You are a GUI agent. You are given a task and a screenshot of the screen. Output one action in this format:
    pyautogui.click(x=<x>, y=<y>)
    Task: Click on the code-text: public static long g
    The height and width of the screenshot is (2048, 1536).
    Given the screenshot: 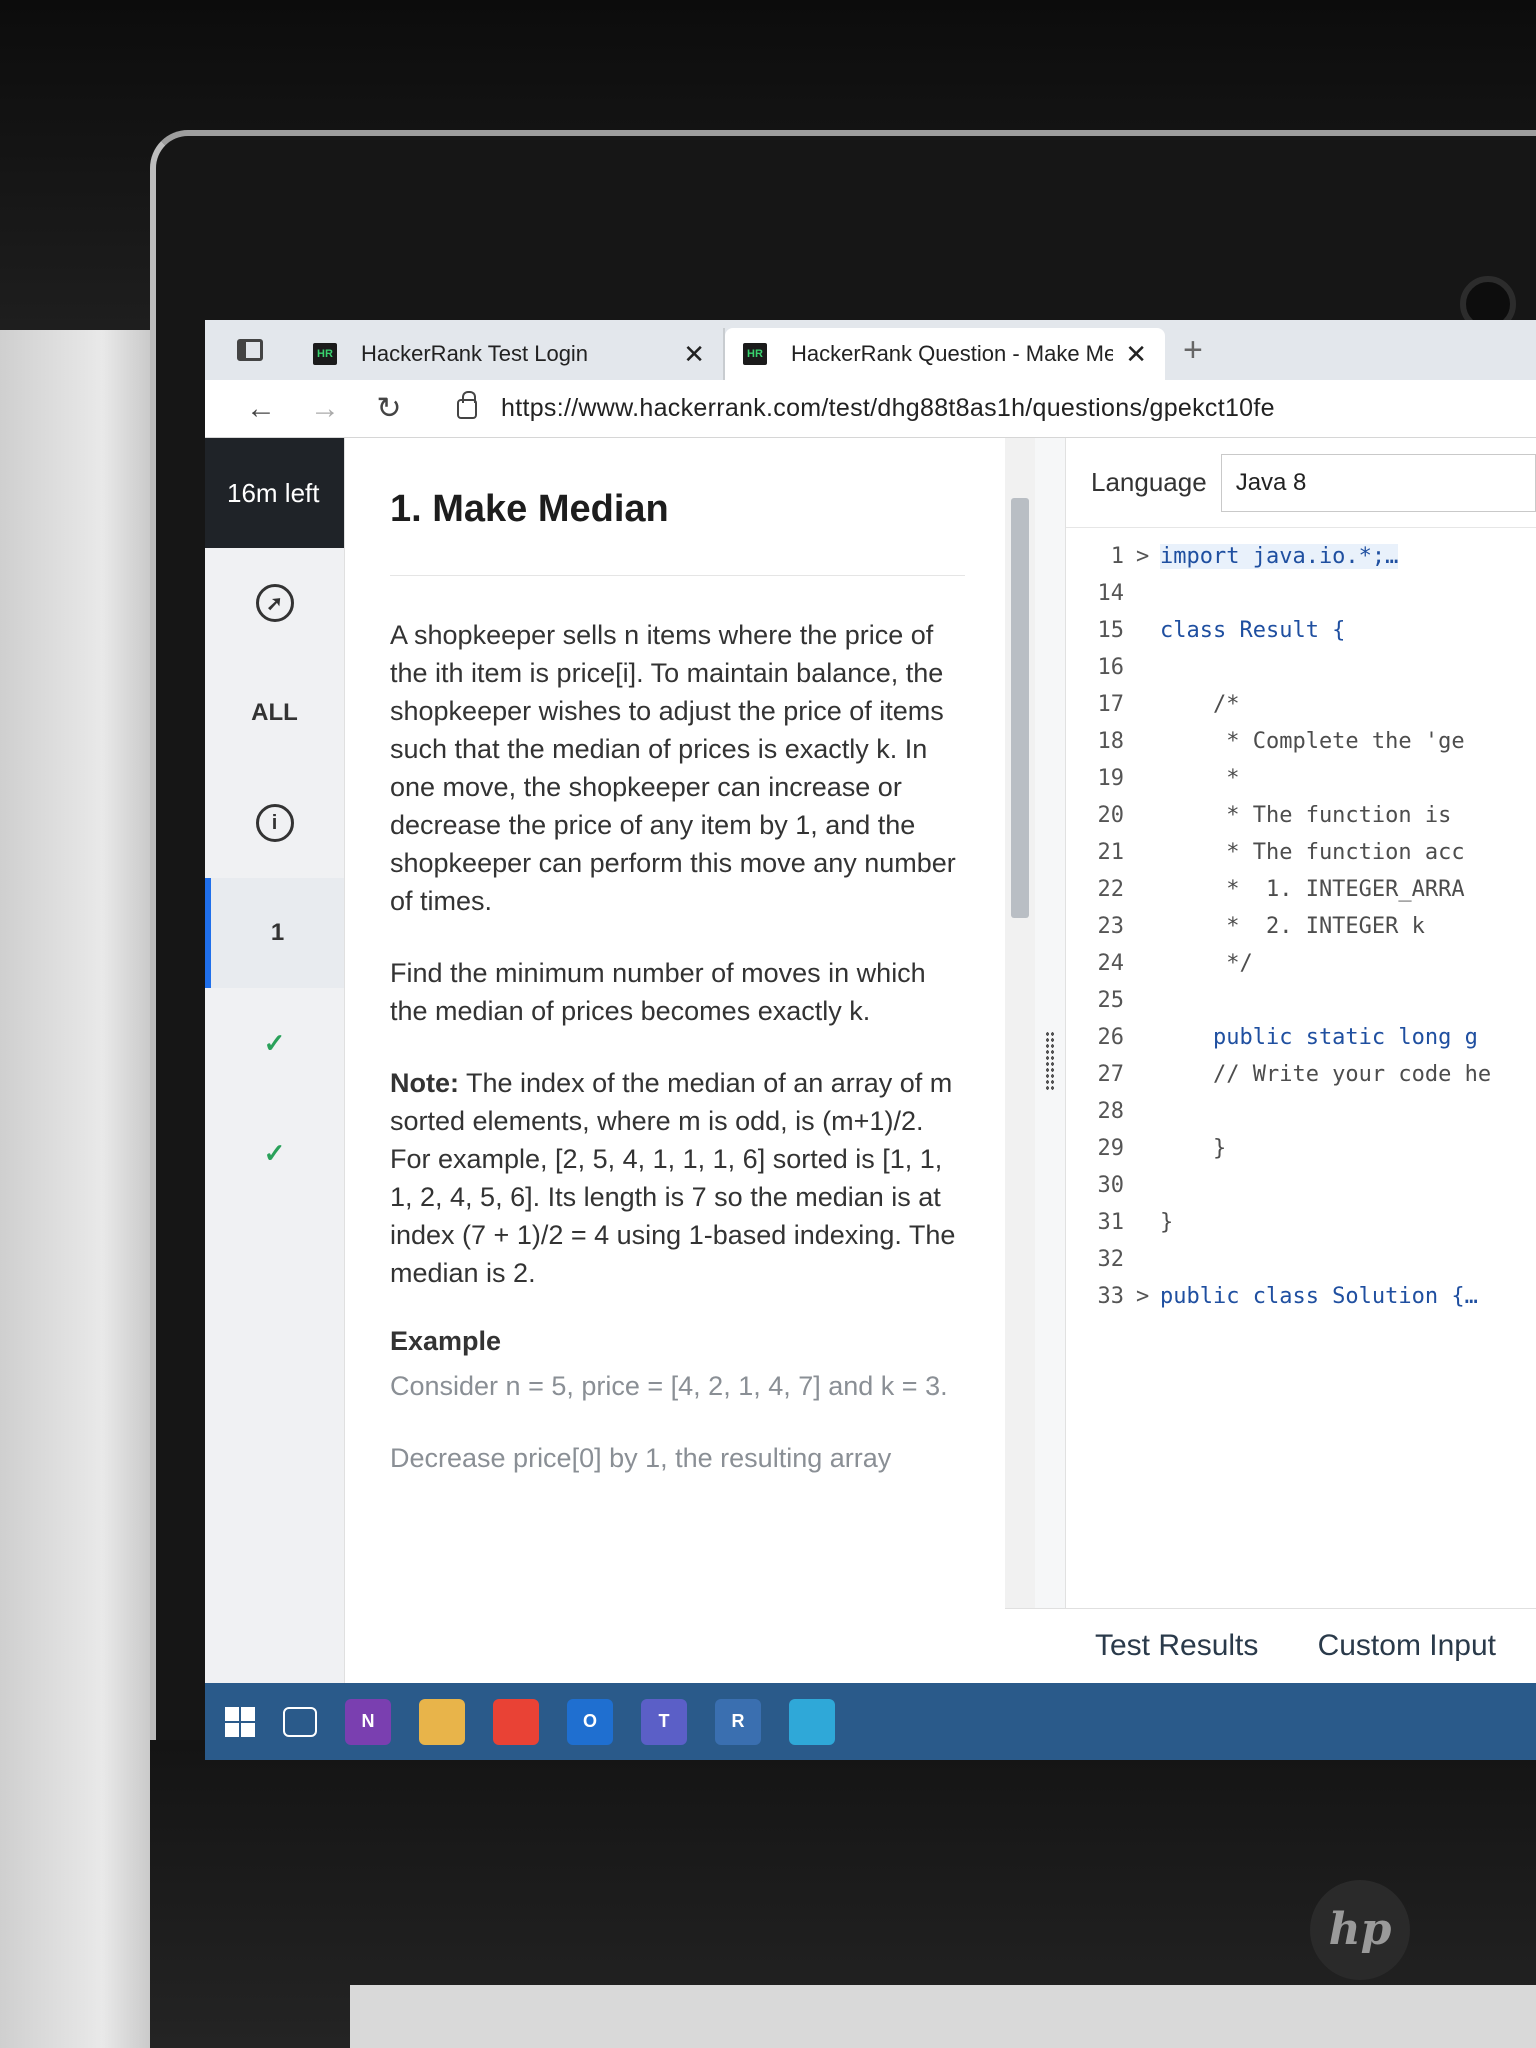 What is the action you would take?
    pyautogui.click(x=1319, y=1037)
    